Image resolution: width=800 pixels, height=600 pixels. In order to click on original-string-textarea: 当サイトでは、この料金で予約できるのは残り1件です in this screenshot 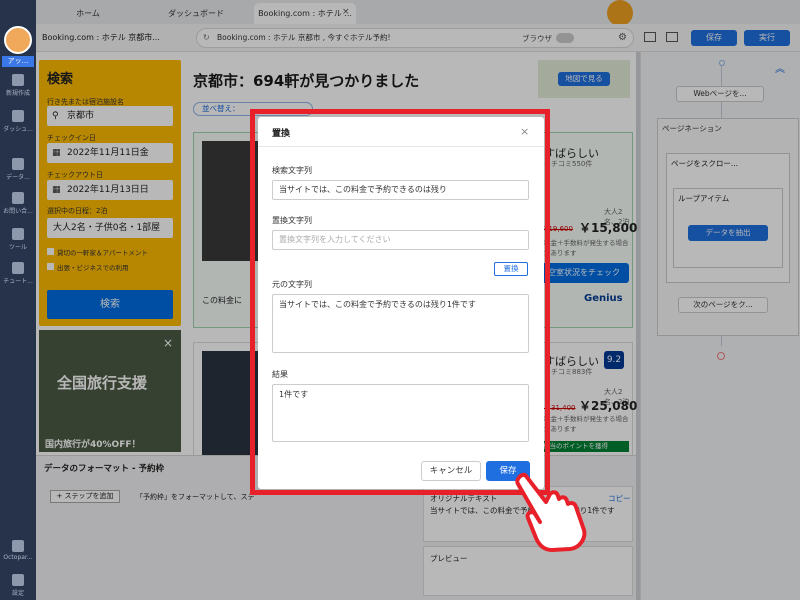, I will do `click(400, 323)`.